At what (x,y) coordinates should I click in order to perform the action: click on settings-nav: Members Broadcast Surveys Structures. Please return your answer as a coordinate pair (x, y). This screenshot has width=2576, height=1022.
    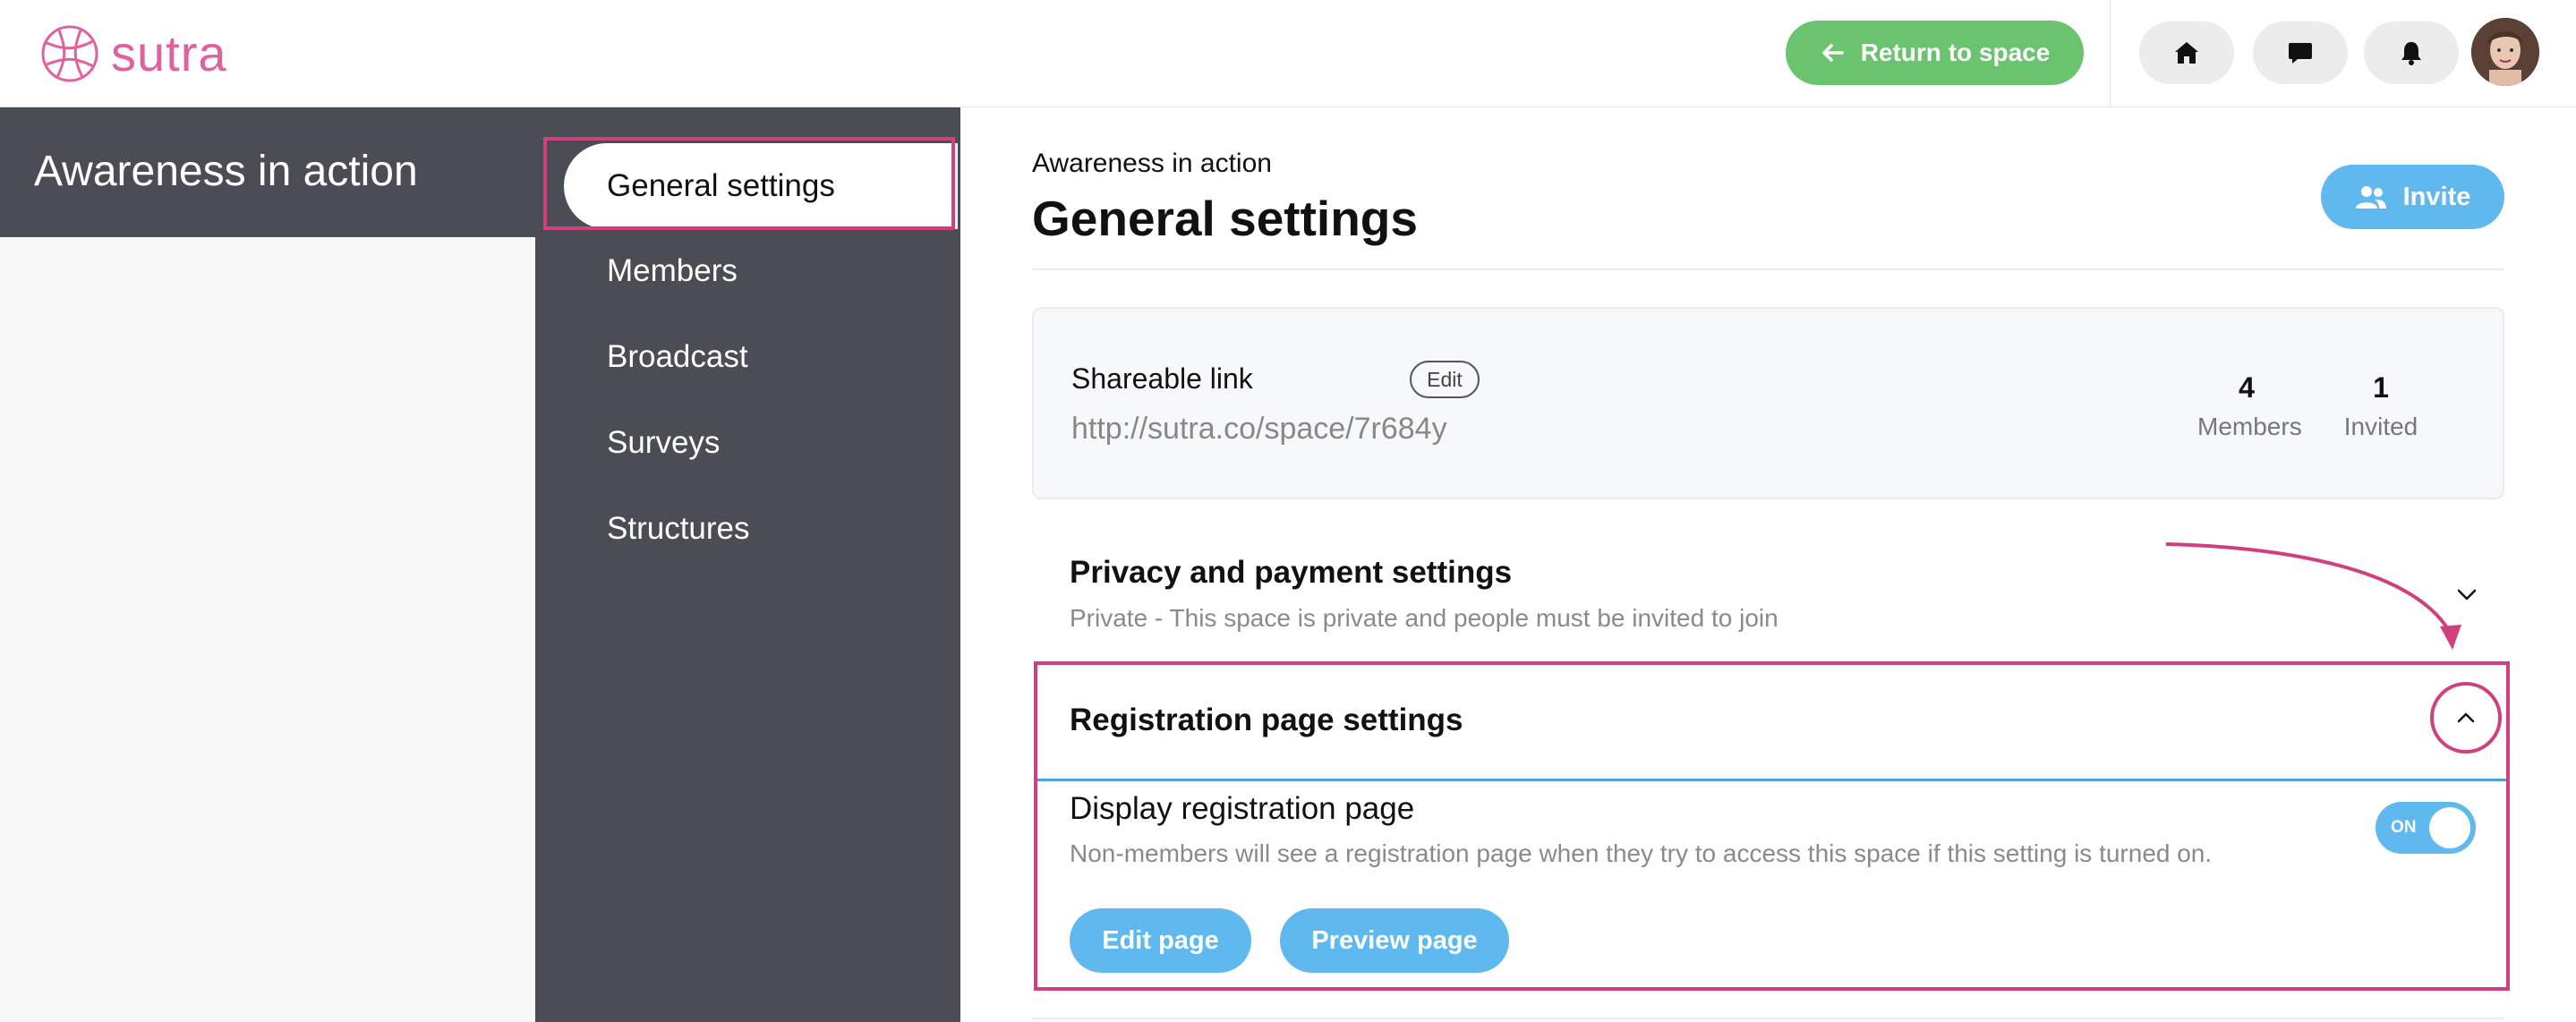
    Looking at the image, I should click on (747, 564).